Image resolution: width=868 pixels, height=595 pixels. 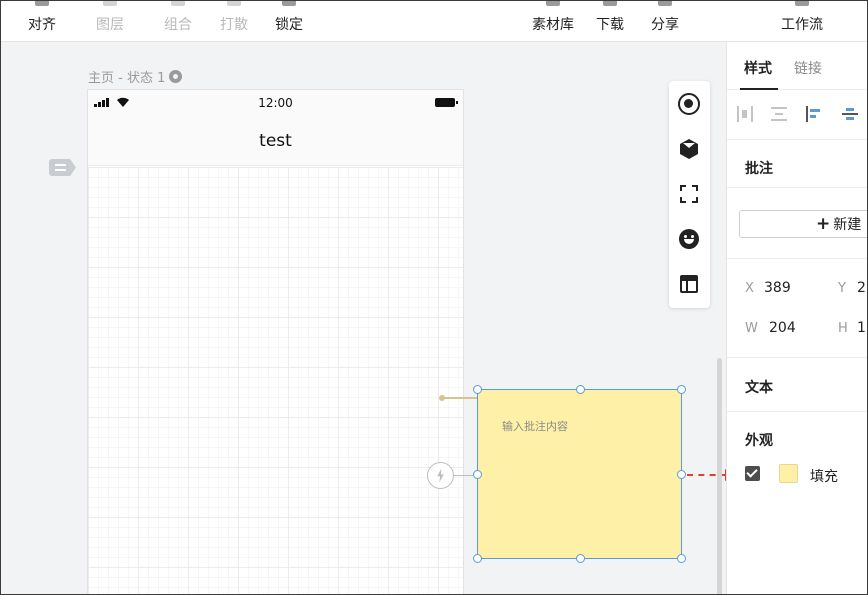 I want to click on layers-button: 图层, so click(x=110, y=21).